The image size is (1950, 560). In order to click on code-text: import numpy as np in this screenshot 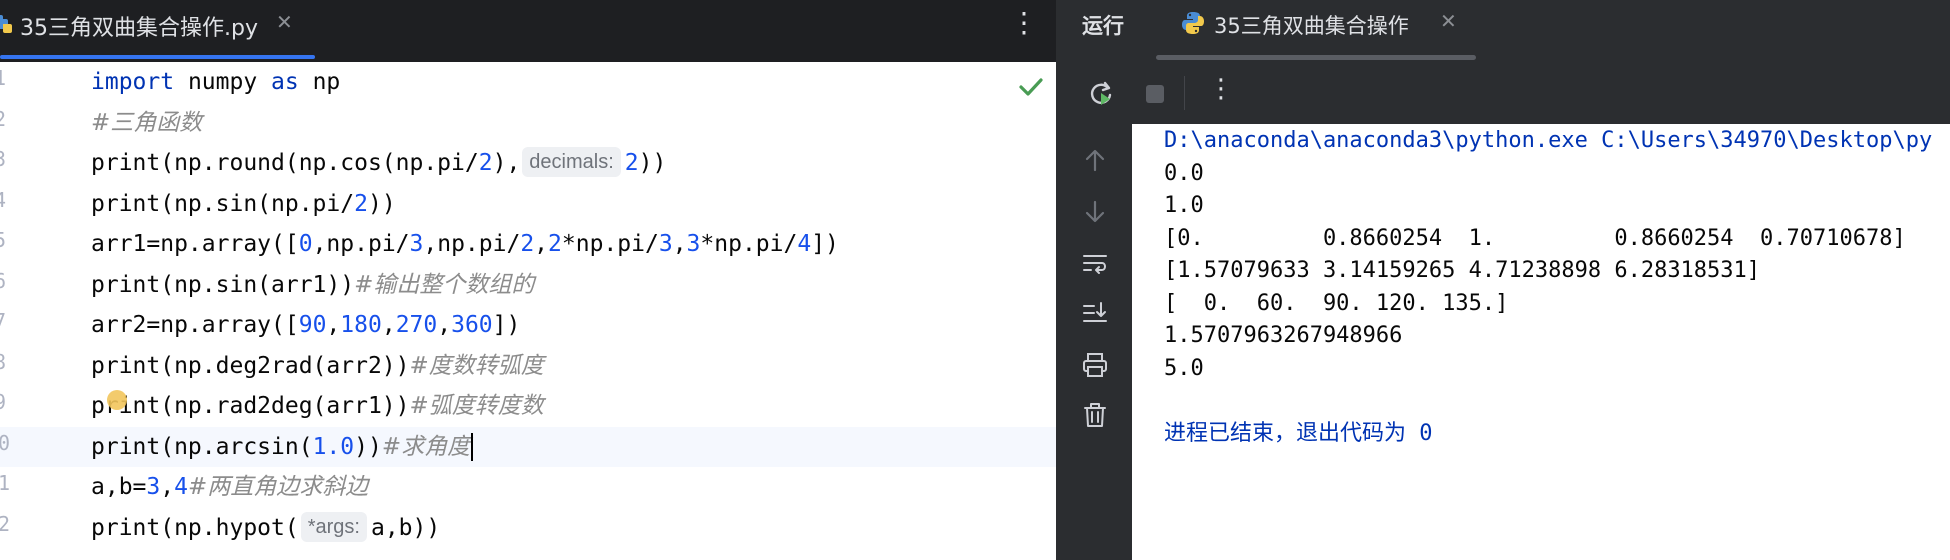, I will do `click(215, 82)`.